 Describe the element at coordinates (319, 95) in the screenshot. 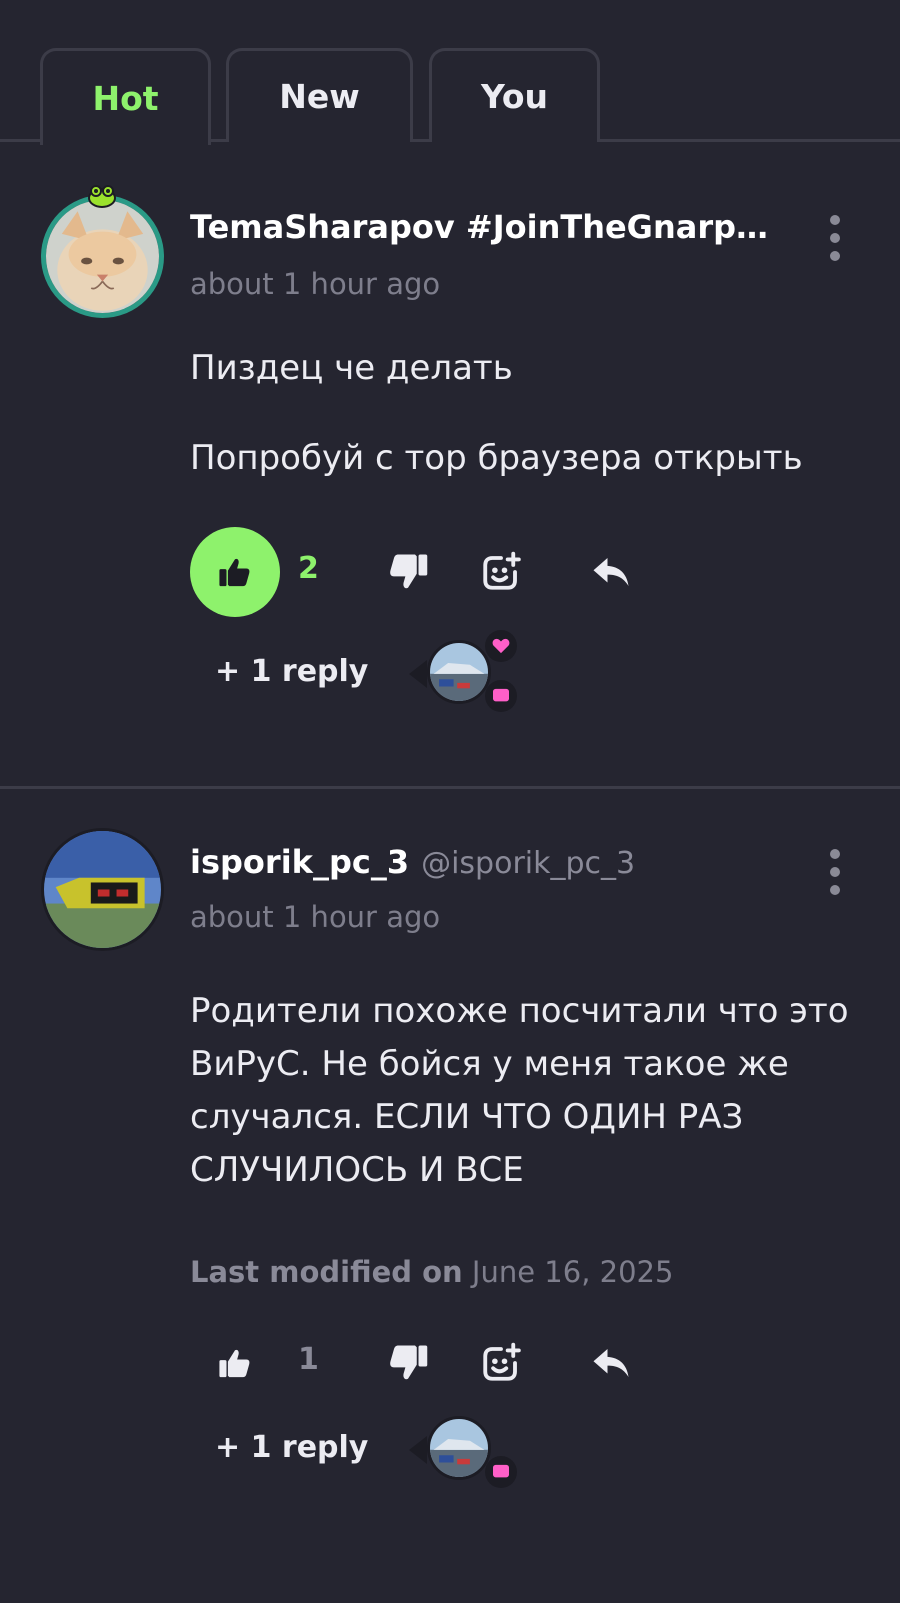

I see `tab-new: New` at that location.